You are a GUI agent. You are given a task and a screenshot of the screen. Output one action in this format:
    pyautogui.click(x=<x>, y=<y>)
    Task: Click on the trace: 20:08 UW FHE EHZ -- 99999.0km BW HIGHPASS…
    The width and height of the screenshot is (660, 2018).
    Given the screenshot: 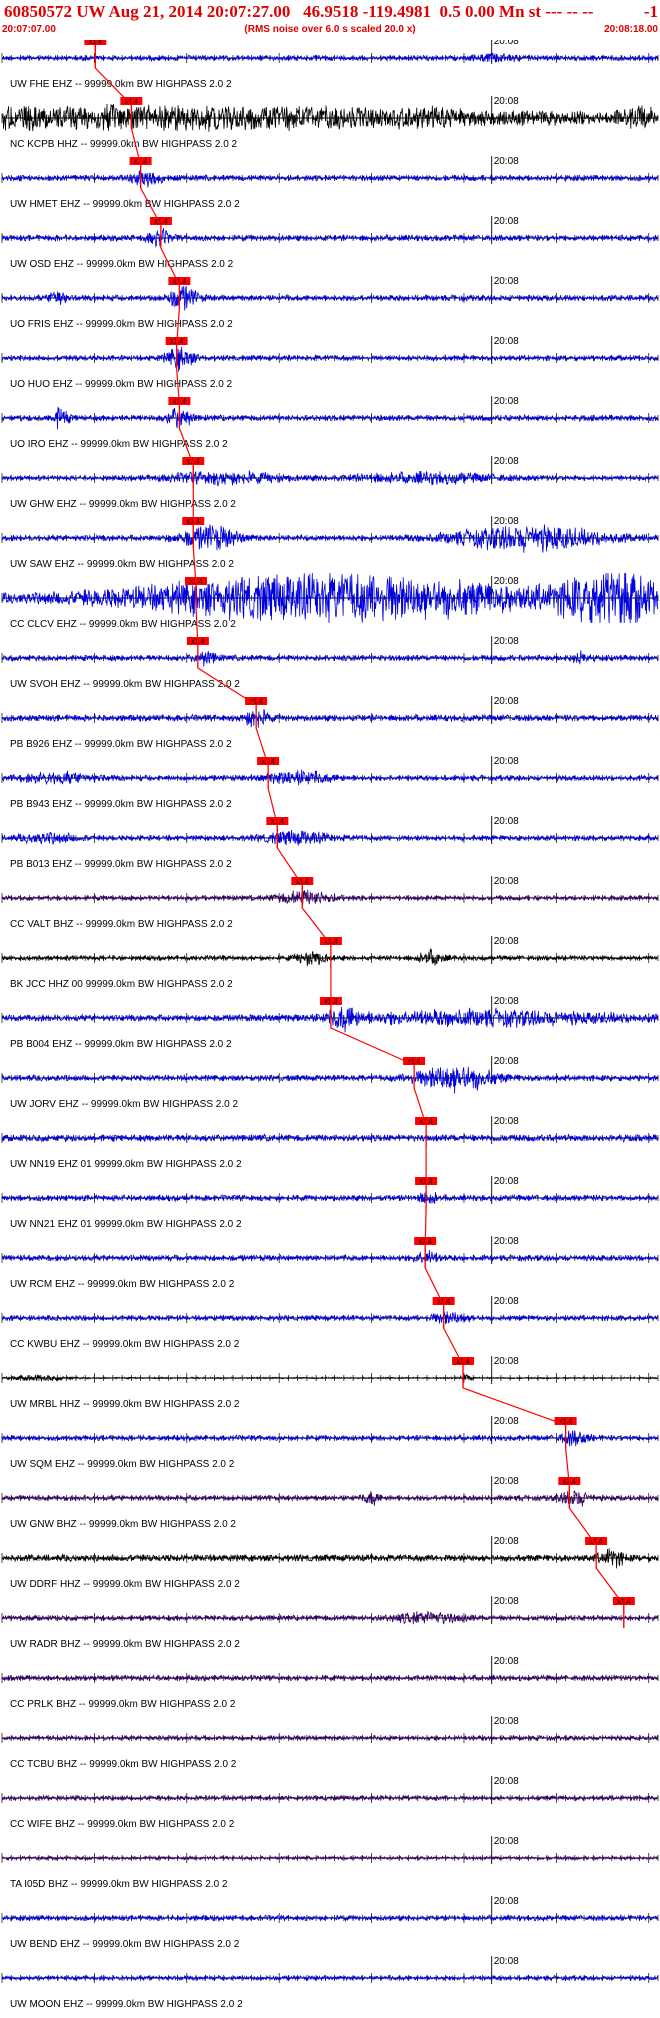 What is the action you would take?
    pyautogui.click(x=330, y=65)
    